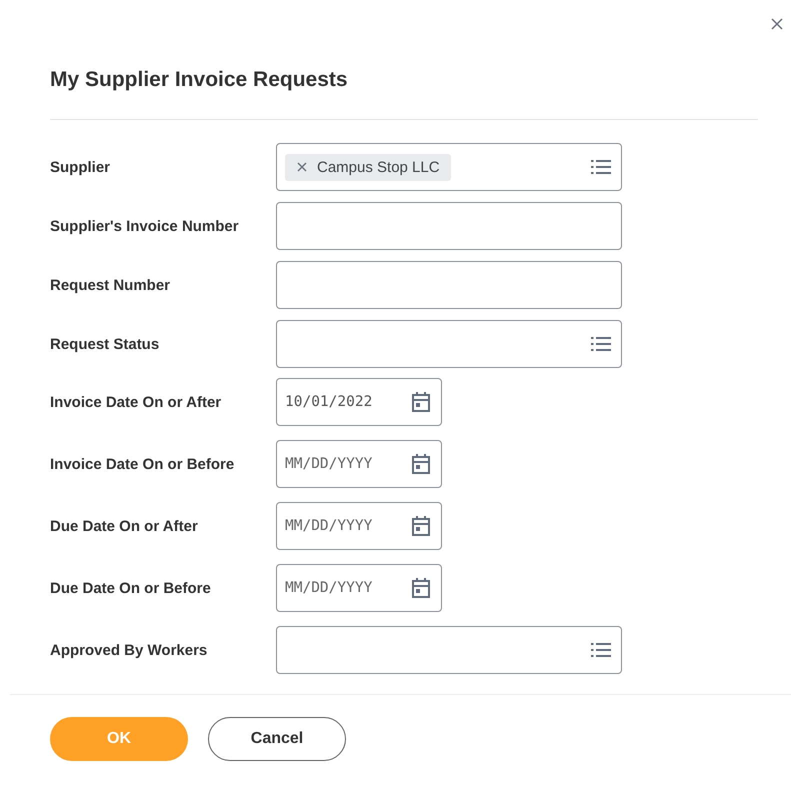  I want to click on prompt-field: Campus Stop LLC, so click(449, 167).